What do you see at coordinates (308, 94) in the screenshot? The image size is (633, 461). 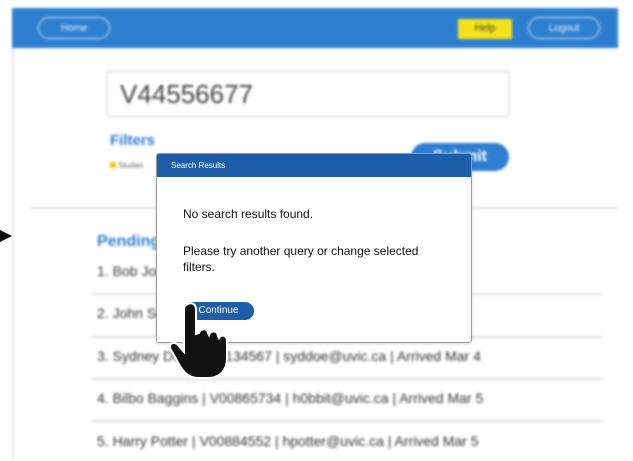 I see `search-input: V44556677` at bounding box center [308, 94].